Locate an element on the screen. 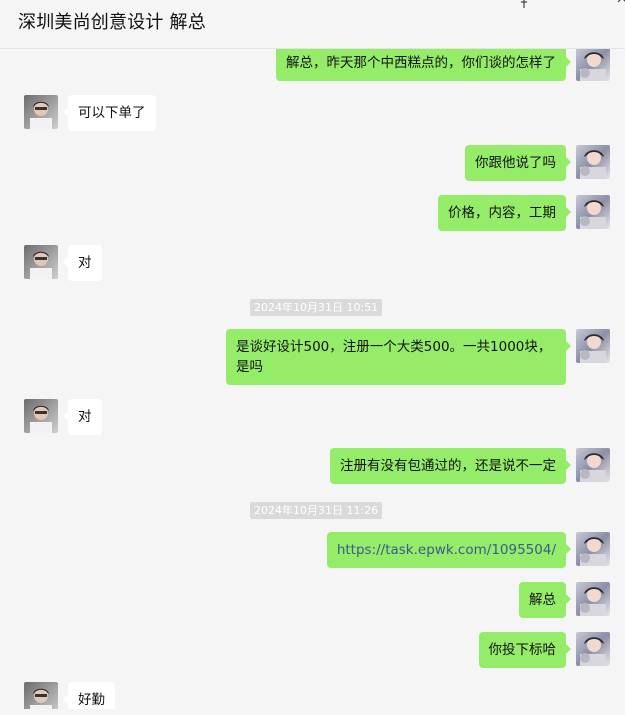 The width and height of the screenshot is (625, 715). incoming-message: 好勤 is located at coordinates (89, 695).